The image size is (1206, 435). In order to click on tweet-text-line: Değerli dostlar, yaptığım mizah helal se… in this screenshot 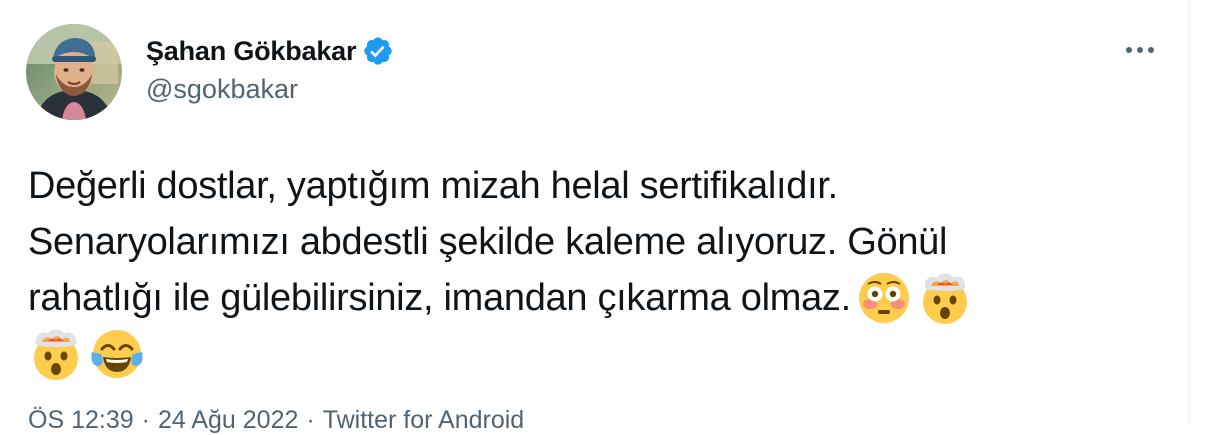, I will do `click(598, 186)`.